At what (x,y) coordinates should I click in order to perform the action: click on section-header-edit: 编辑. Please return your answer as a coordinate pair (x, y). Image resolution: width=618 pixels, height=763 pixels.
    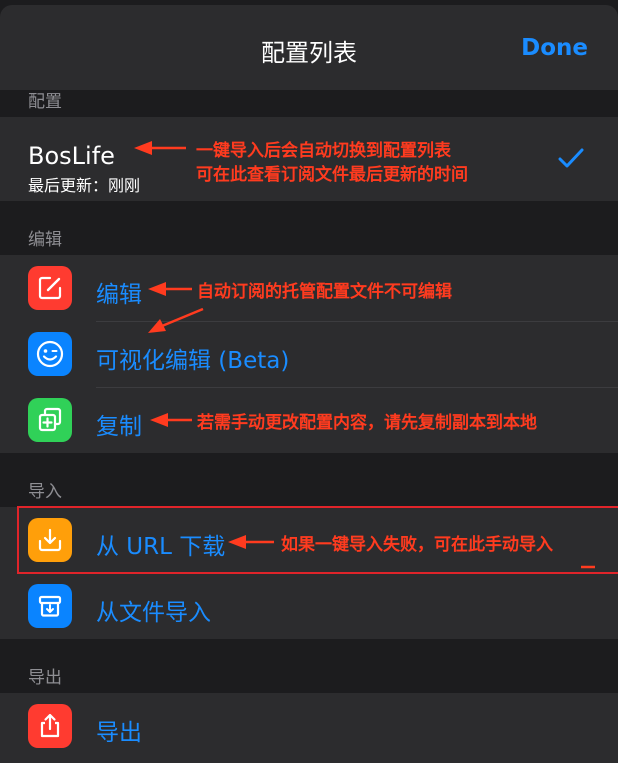
    Looking at the image, I should click on (45, 240).